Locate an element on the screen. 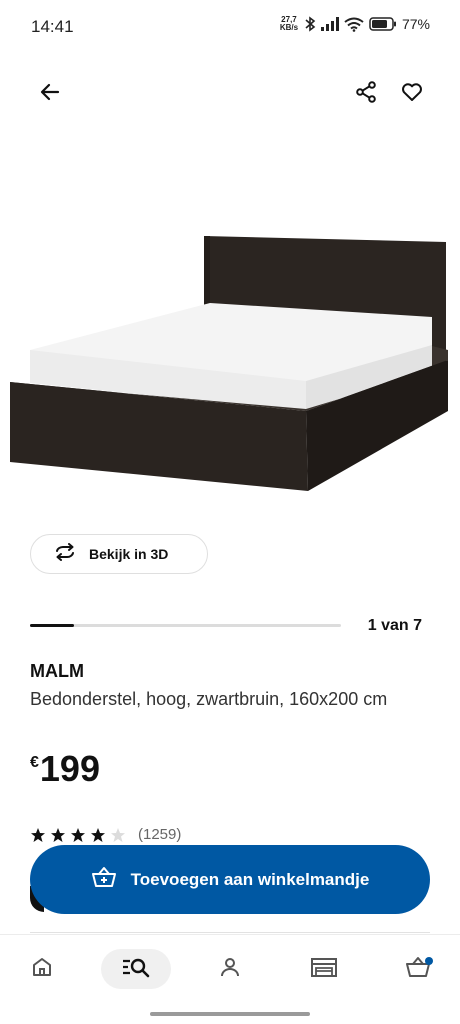 The width and height of the screenshot is (460, 1024). basket-add-icon is located at coordinates (104, 879).